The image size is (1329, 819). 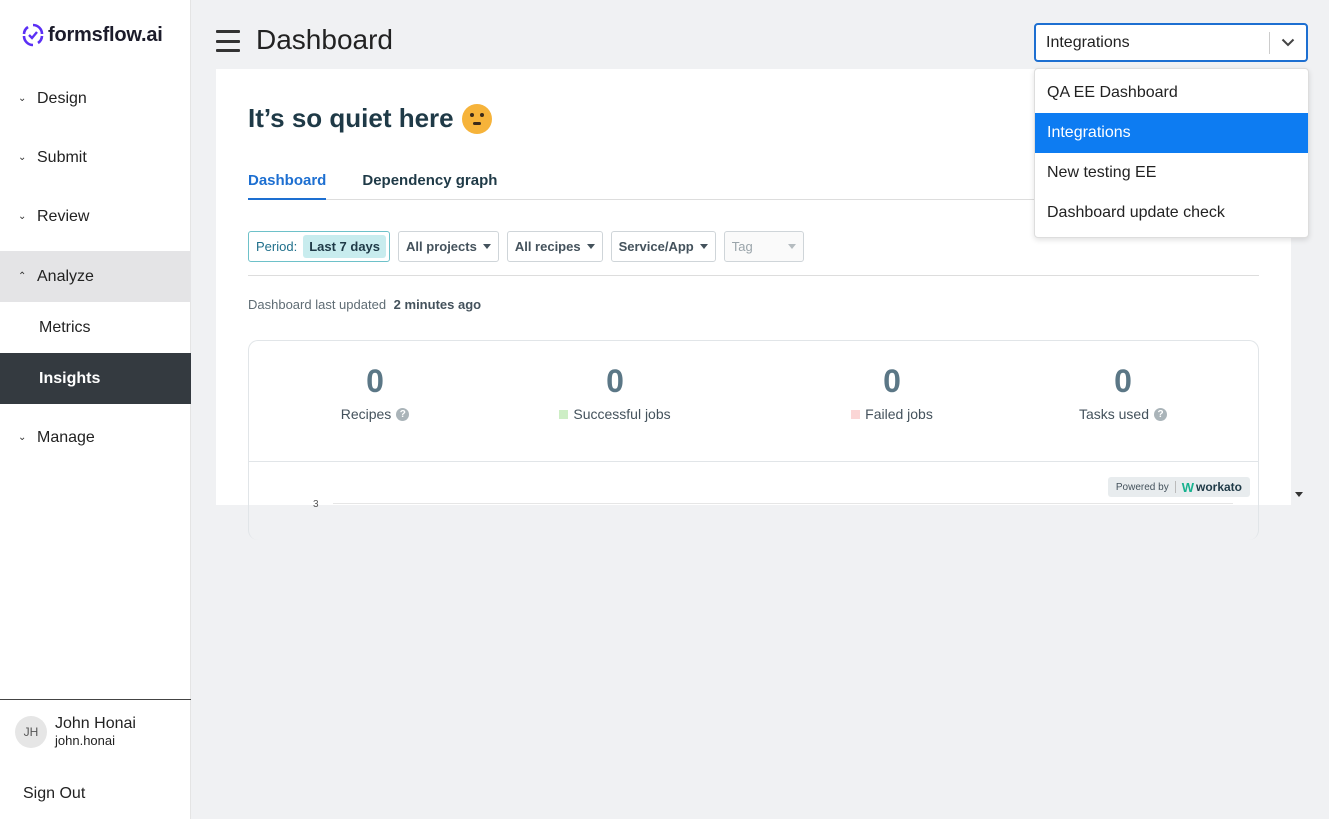 I want to click on projects-filter-label: All projects, so click(x=441, y=246).